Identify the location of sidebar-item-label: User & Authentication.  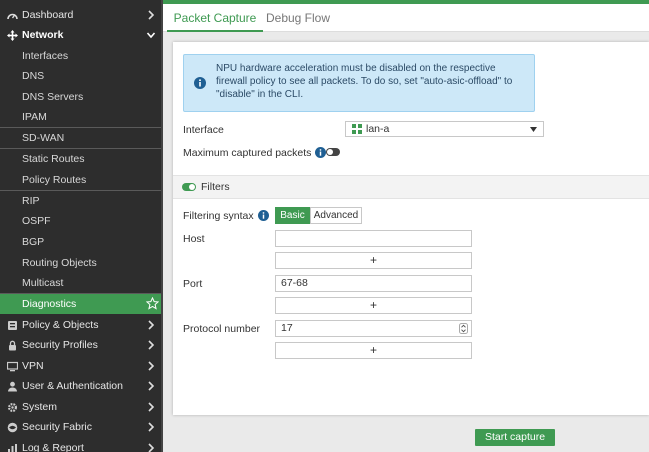
(72, 386).